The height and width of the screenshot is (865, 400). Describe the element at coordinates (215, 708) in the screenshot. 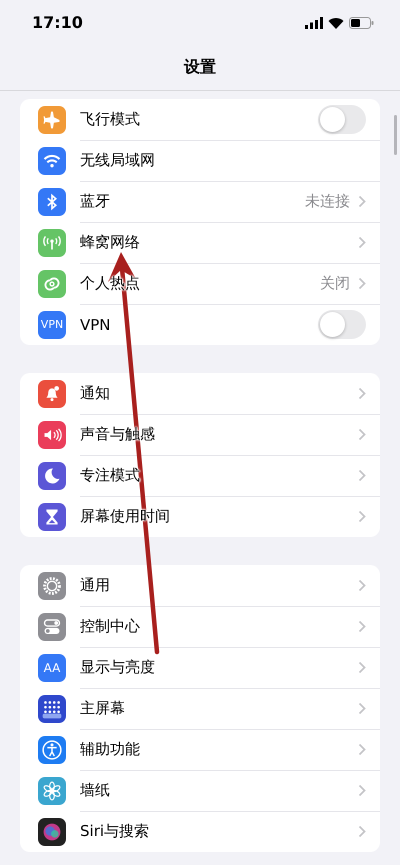

I see `setting-label: 主屏幕` at that location.